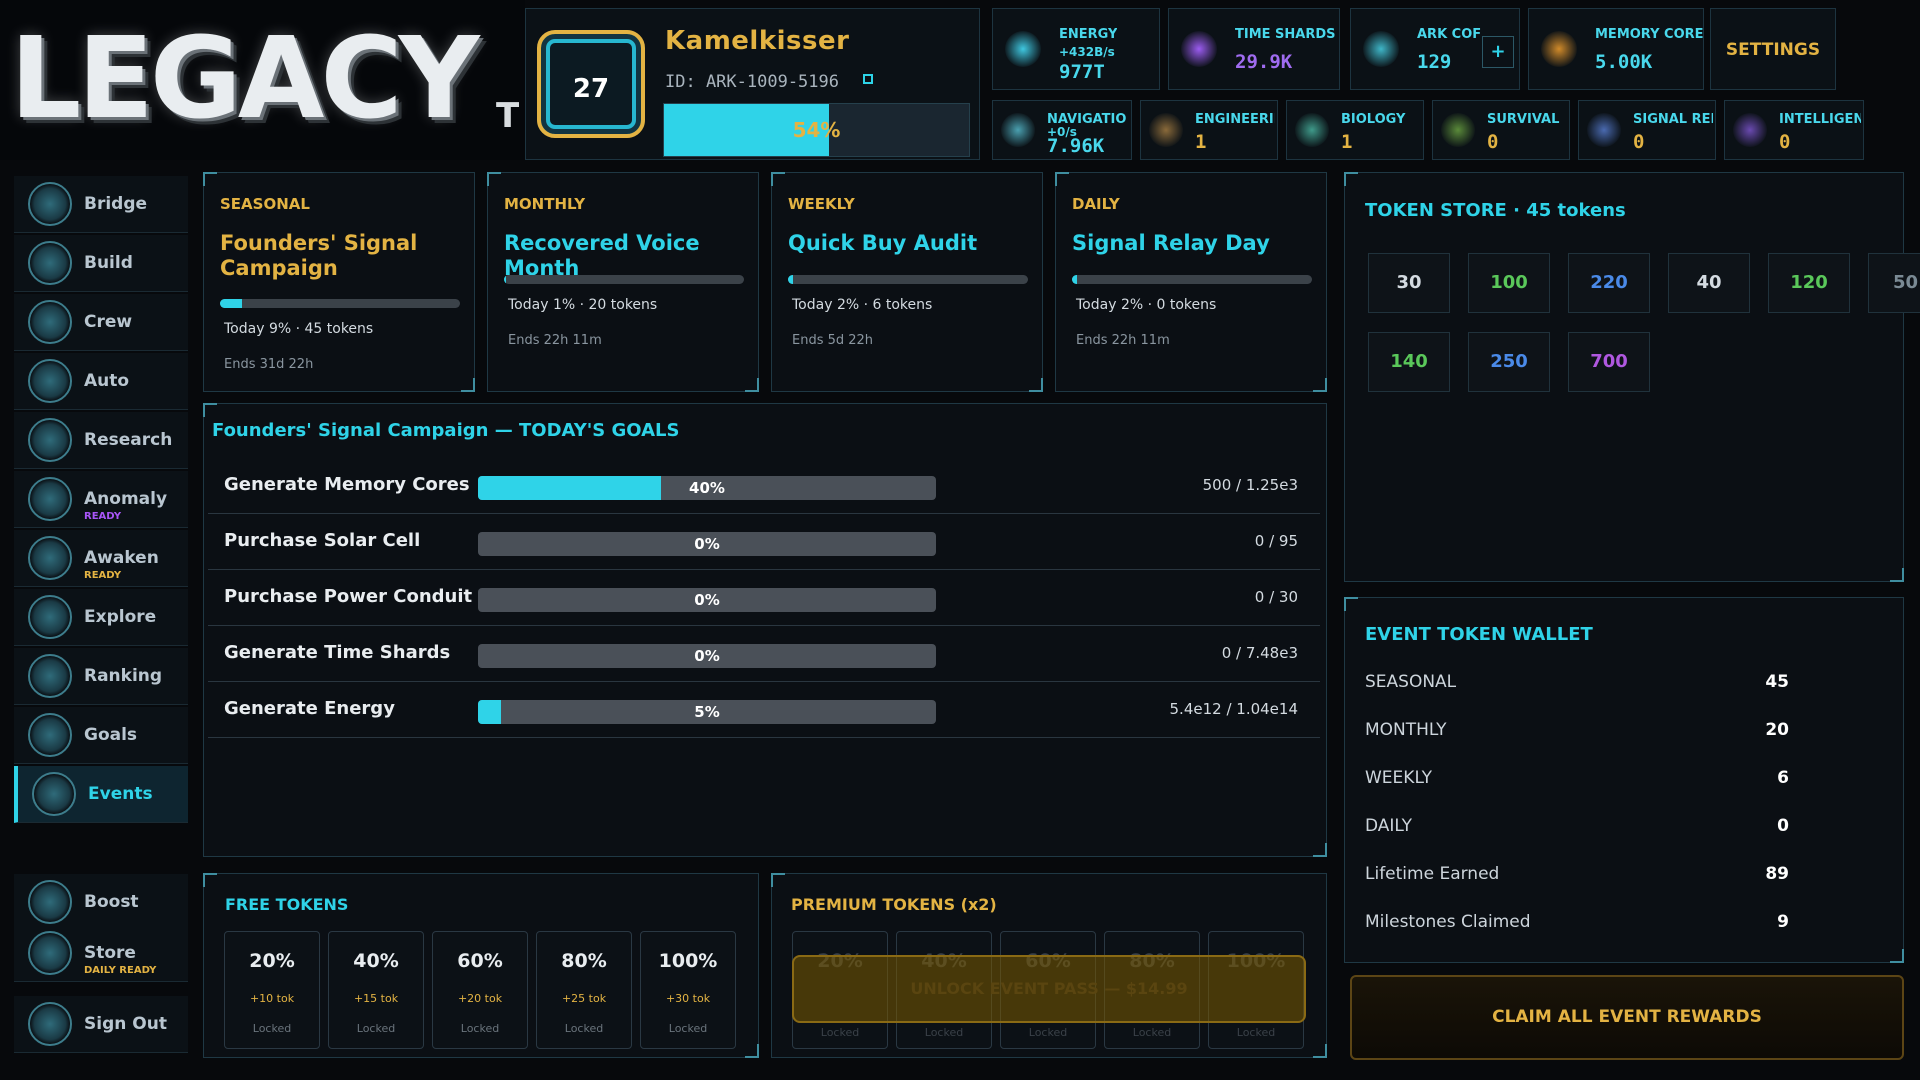  What do you see at coordinates (584, 961) in the screenshot?
I see `tier-percent: 80%` at bounding box center [584, 961].